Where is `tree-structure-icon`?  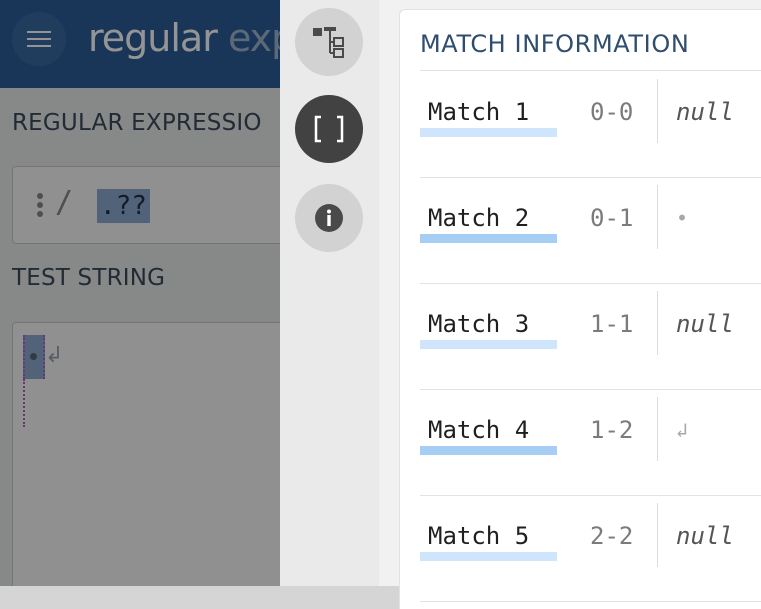 tree-structure-icon is located at coordinates (328, 42).